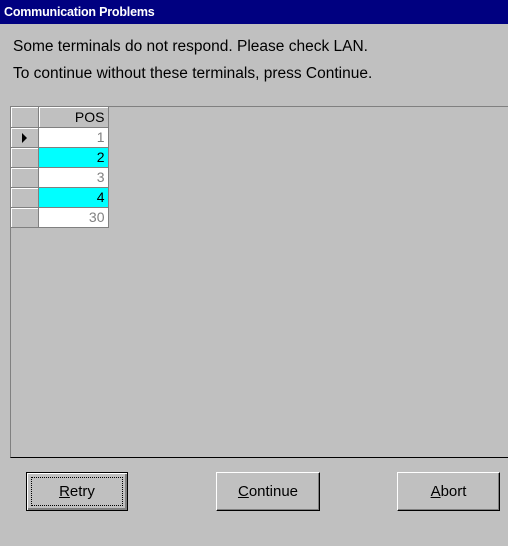 This screenshot has height=546, width=508. What do you see at coordinates (73, 177) in the screenshot?
I see `pos-cell: 3` at bounding box center [73, 177].